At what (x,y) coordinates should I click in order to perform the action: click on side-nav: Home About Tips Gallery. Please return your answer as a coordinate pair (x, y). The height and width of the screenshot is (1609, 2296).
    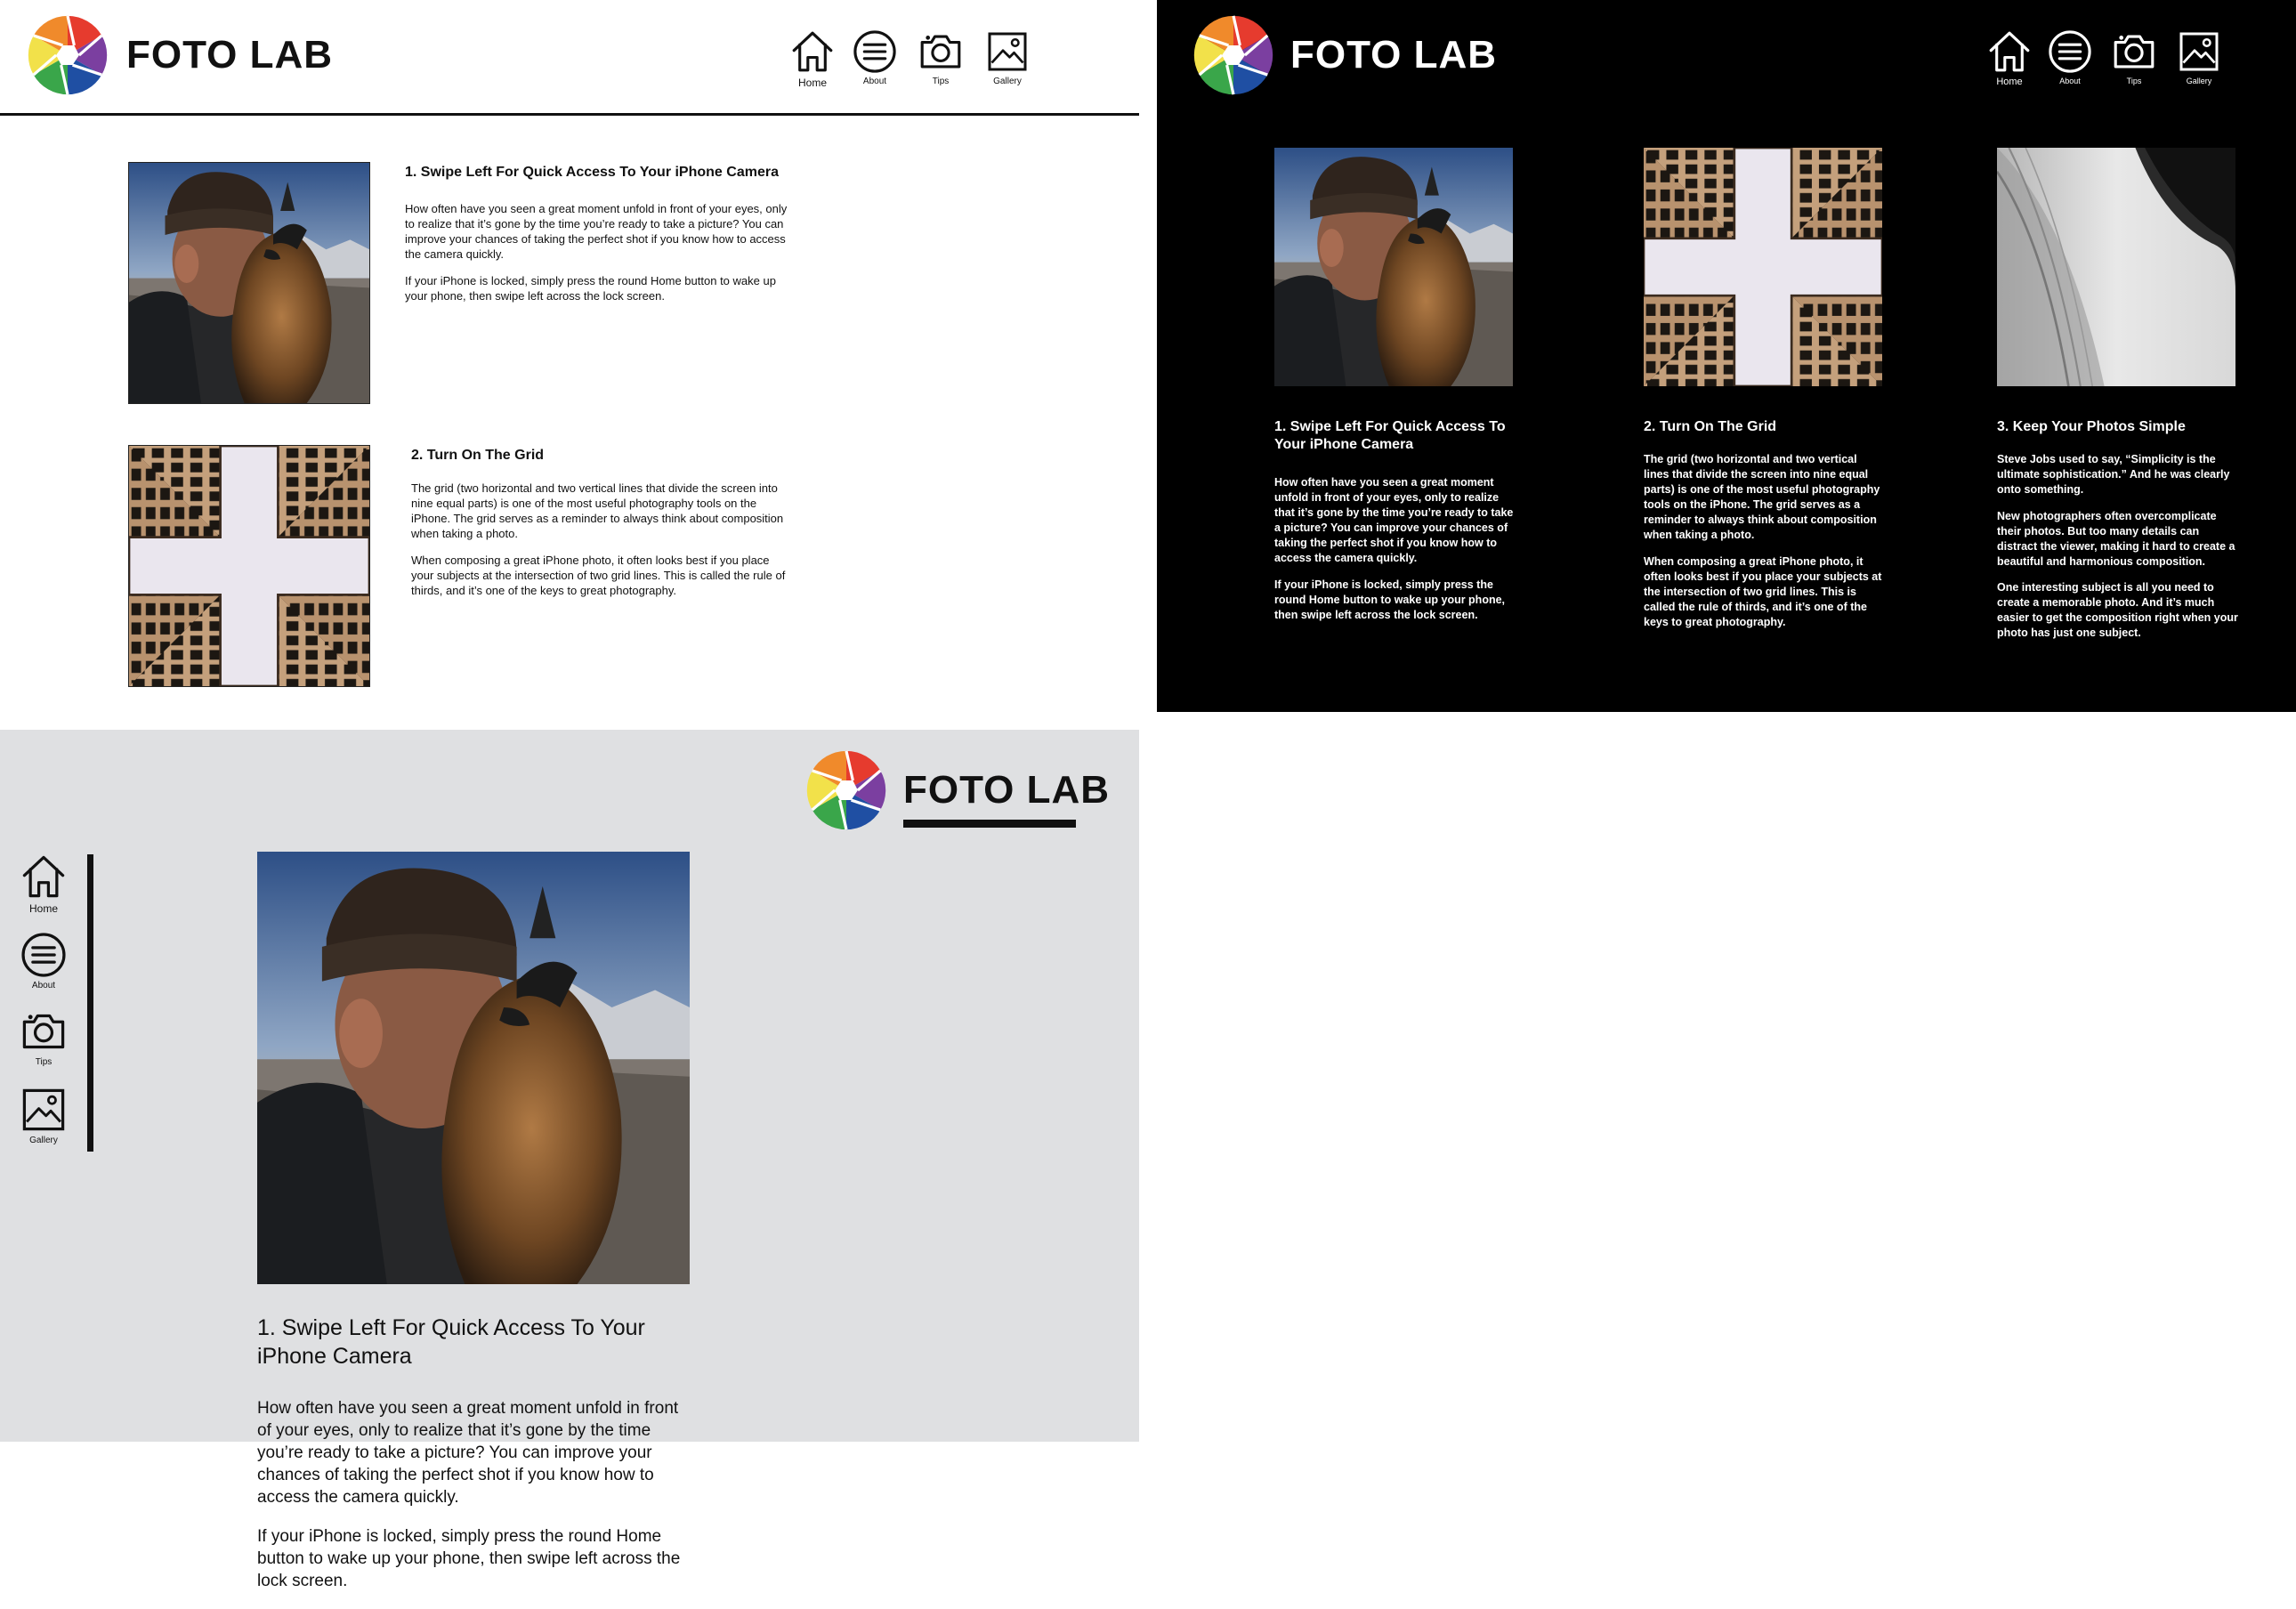
    Looking at the image, I should click on (43, 1005).